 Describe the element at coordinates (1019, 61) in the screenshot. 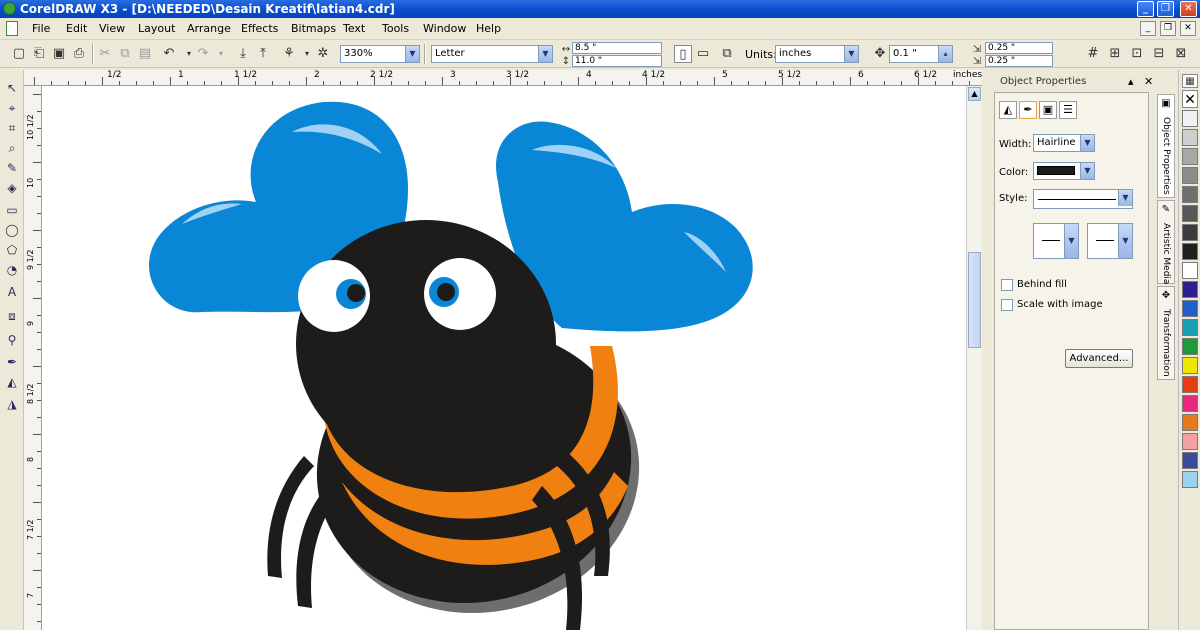

I see `duplicate-distance-y-input: 0.25 "` at that location.